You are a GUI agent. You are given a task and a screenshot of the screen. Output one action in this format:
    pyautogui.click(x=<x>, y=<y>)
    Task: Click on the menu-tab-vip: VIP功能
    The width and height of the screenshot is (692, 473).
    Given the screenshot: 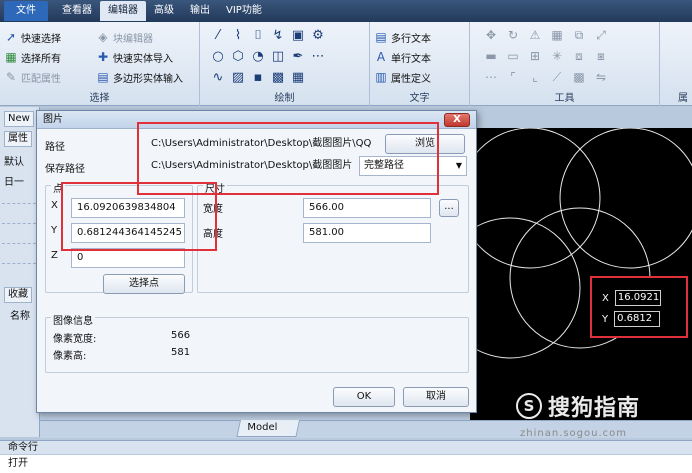 What is the action you would take?
    pyautogui.click(x=244, y=11)
    